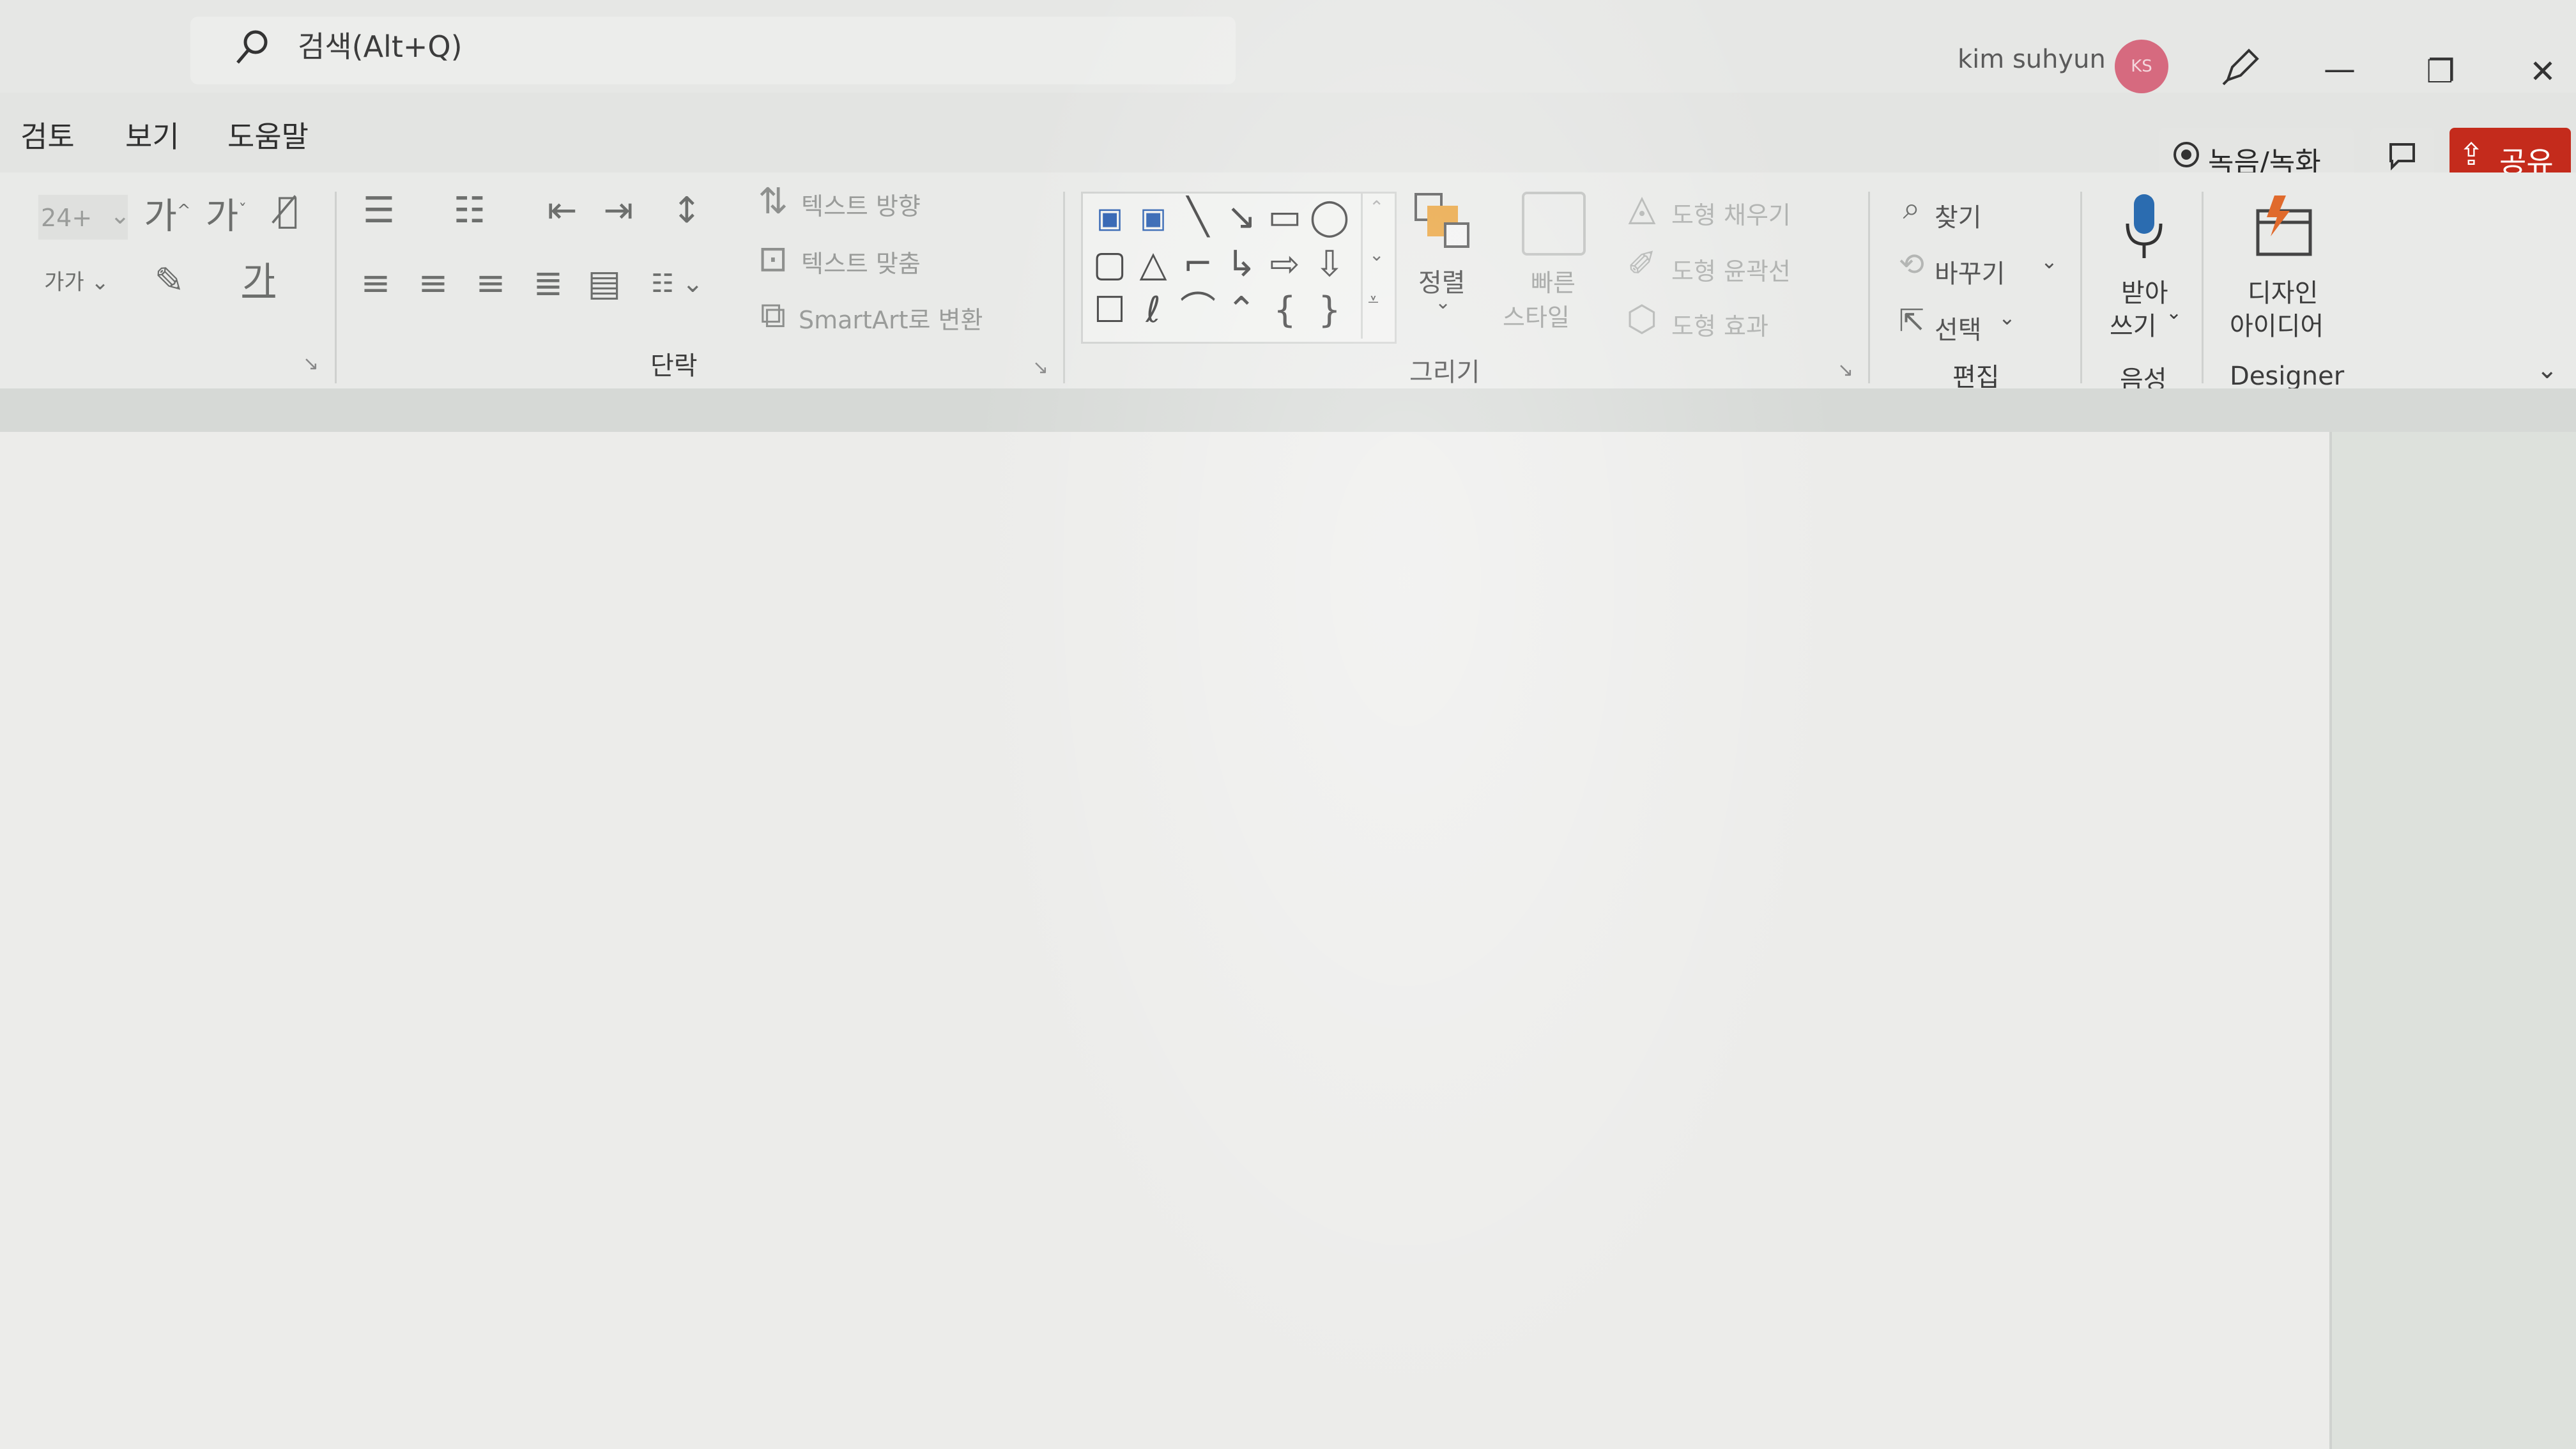 This screenshot has width=2576, height=1449. Describe the element at coordinates (1198, 264) in the screenshot. I see `elbow-connector-icon: ⌐` at that location.